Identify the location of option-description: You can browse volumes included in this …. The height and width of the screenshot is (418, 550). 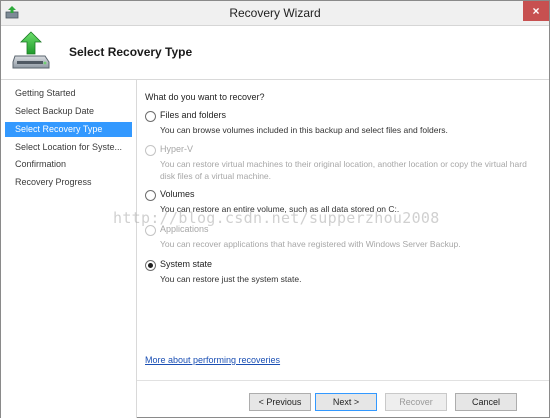
(304, 130).